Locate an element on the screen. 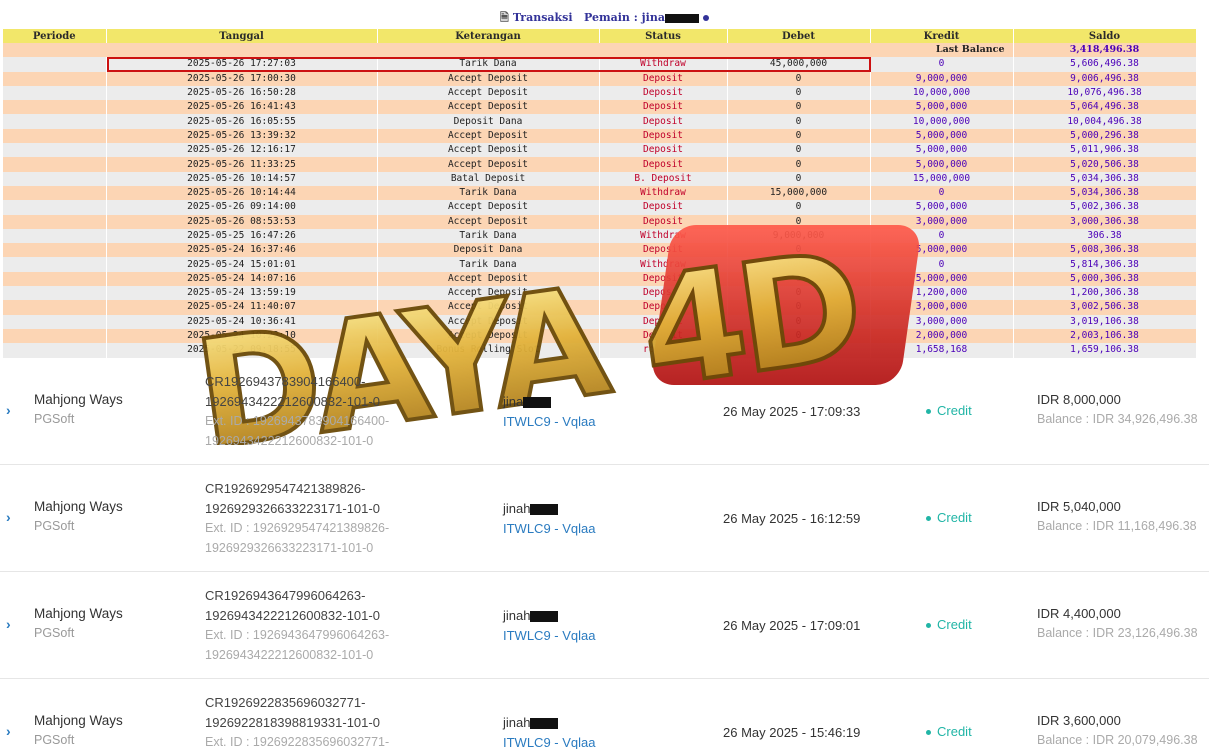 This screenshot has width=1209, height=749. info-dot-icon is located at coordinates (705, 18).